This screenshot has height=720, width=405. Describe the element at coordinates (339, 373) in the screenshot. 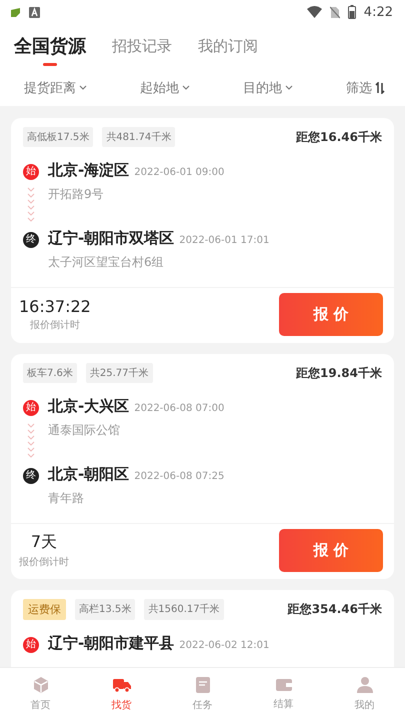

I see `distance-text: 距您19.84千米` at that location.